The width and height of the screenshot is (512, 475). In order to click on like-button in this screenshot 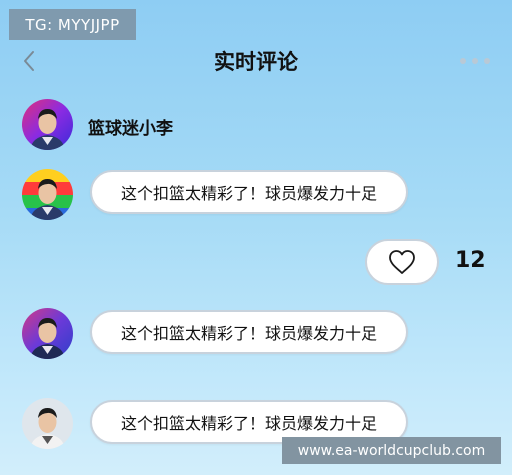, I will do `click(402, 262)`.